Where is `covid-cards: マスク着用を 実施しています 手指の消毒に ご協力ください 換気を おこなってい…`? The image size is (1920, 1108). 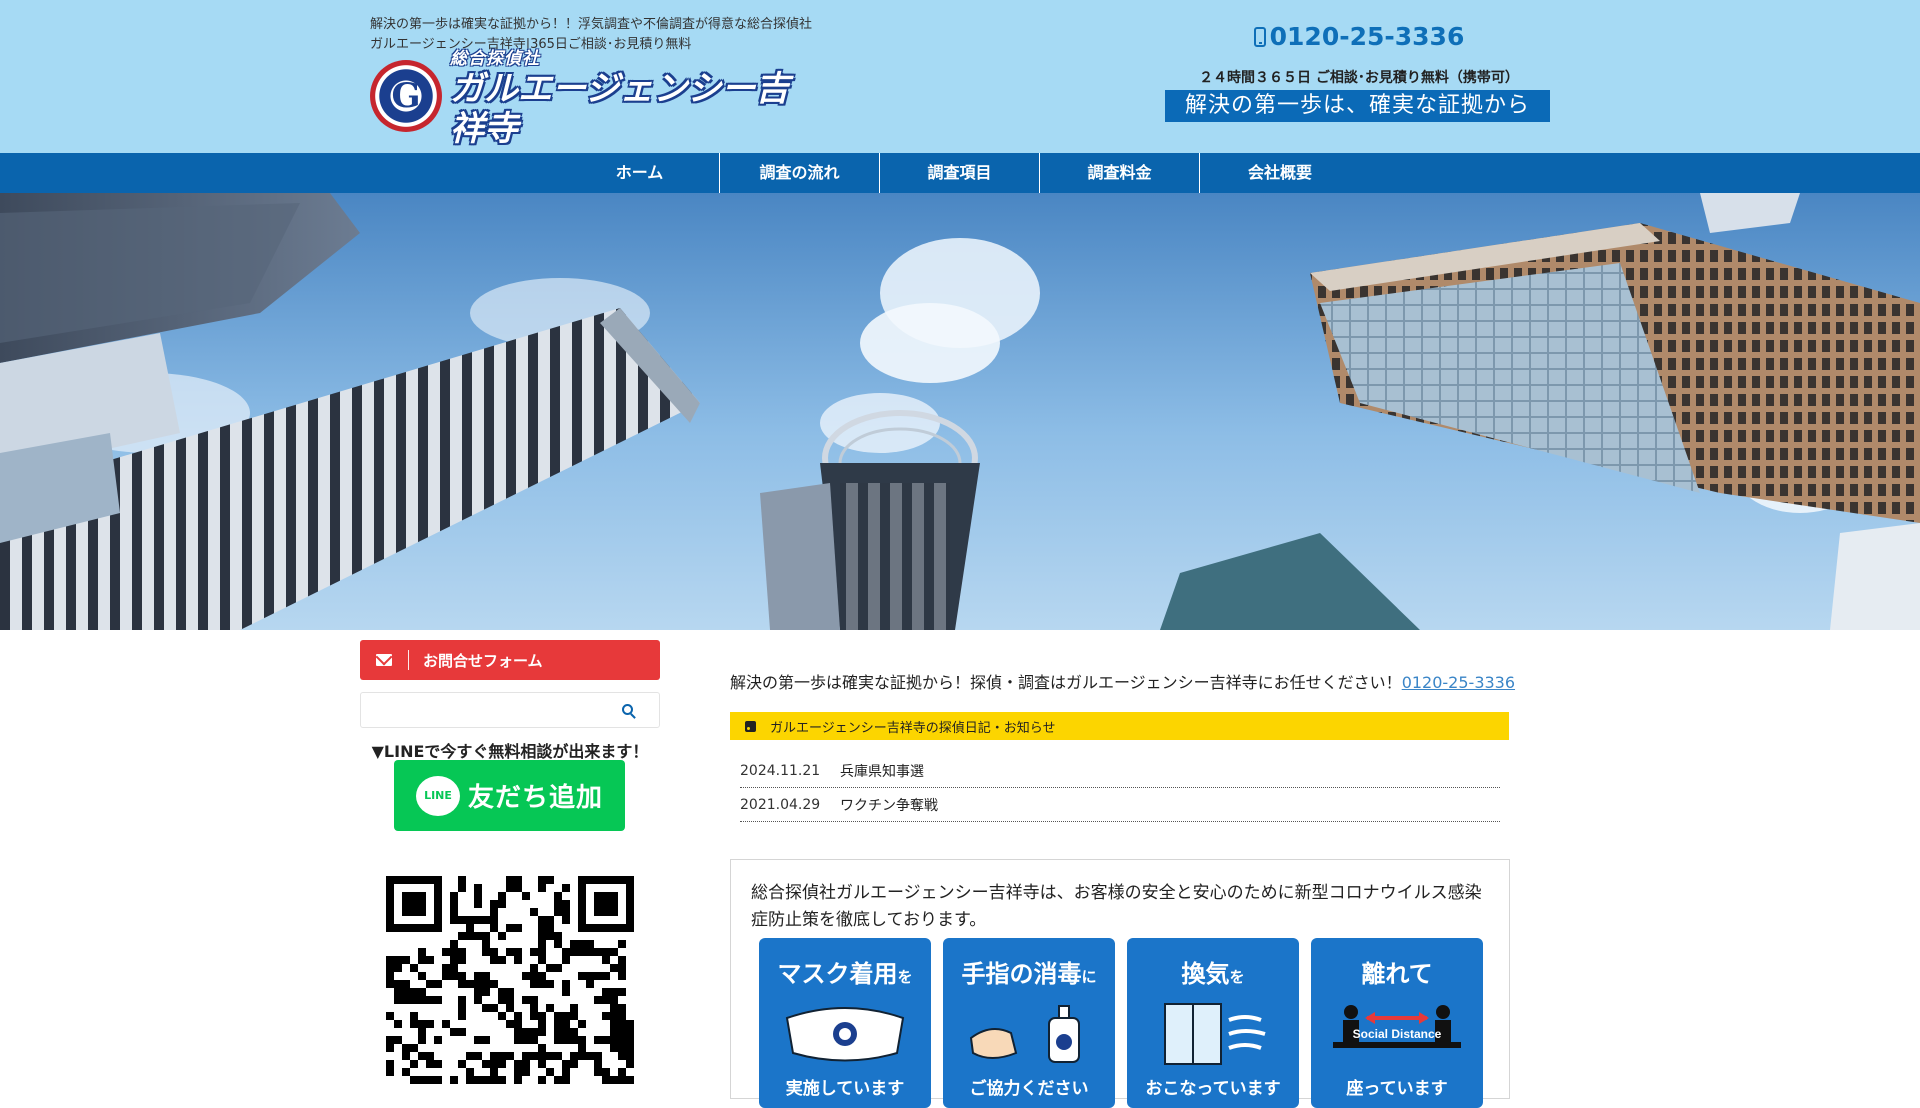
covid-cards: マスク着用を 実施しています 手指の消毒に ご協力ください 換気を おこなってい… is located at coordinates (1121, 1023).